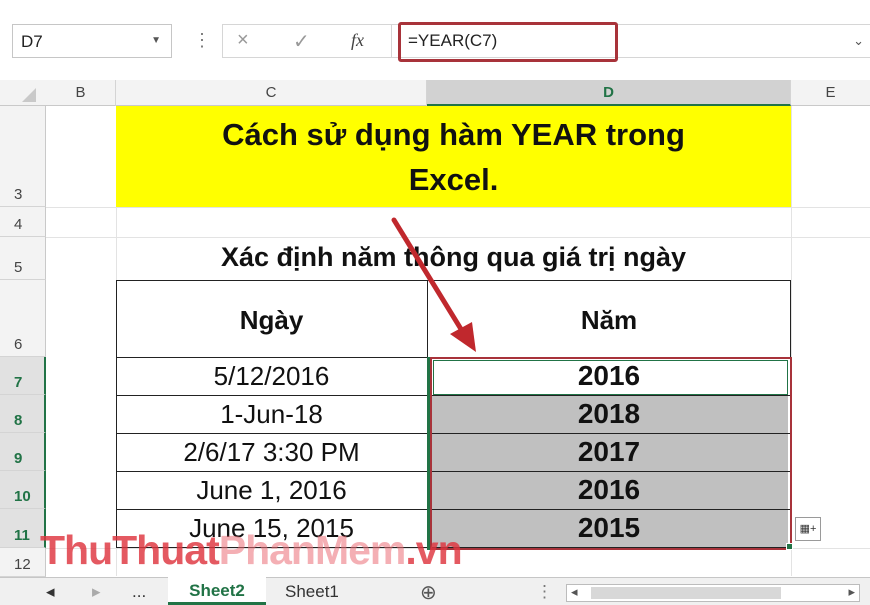  What do you see at coordinates (23, 222) in the screenshot?
I see `row-header-4: 4` at bounding box center [23, 222].